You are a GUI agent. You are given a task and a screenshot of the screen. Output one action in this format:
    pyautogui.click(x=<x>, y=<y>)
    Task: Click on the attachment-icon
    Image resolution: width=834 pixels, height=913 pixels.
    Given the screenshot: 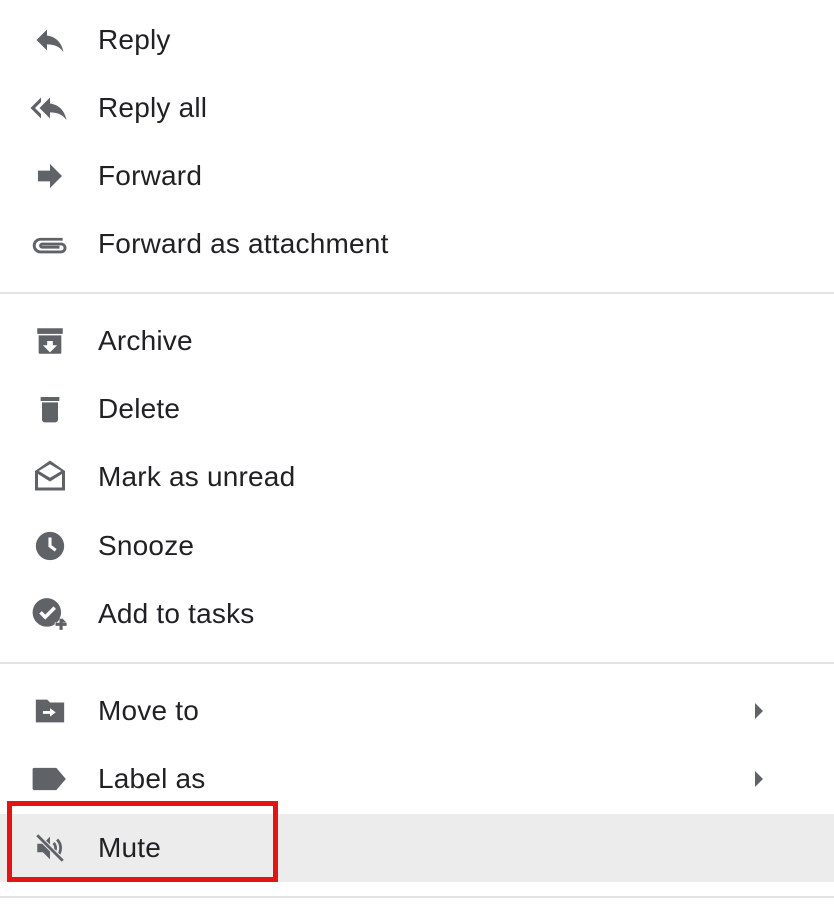 What is the action you would take?
    pyautogui.click(x=50, y=244)
    